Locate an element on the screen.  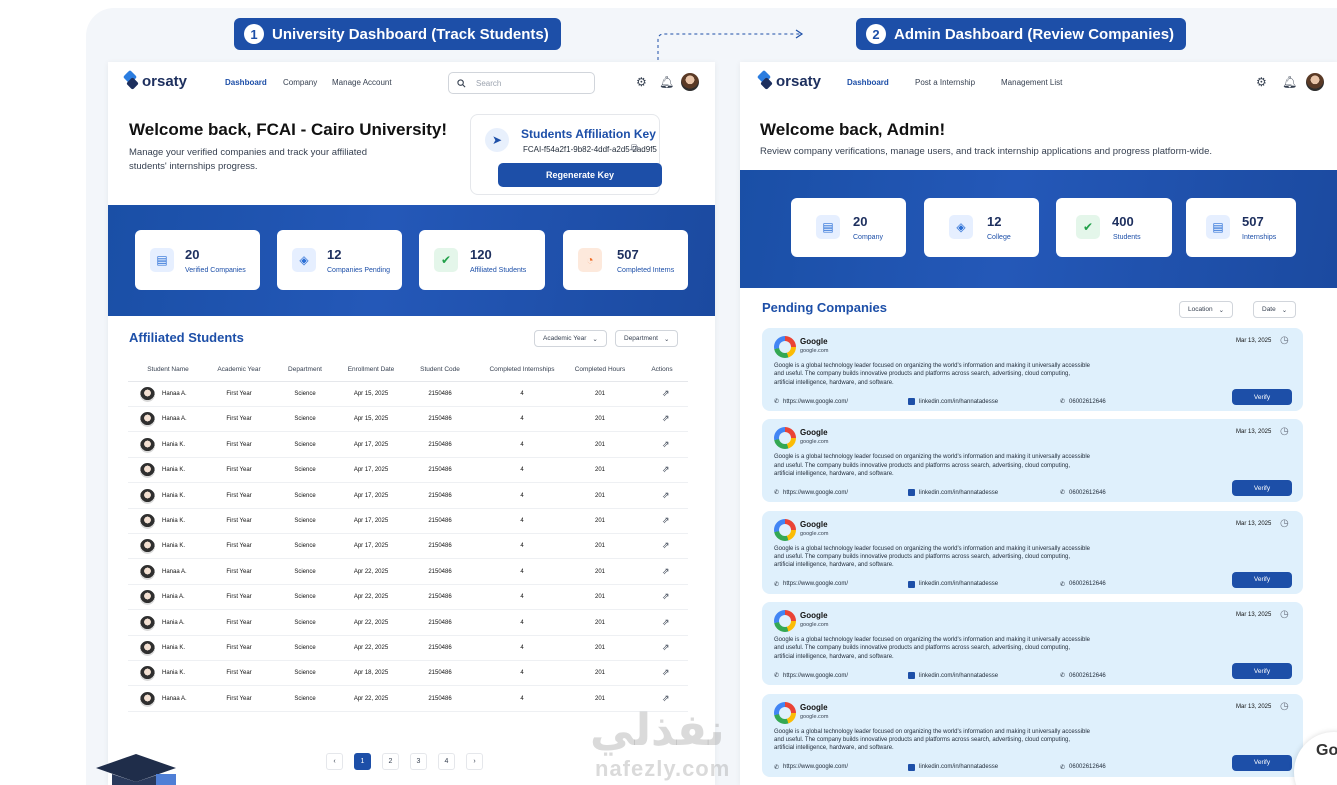
enrollment-date-cell: Apr 22, 2025 is located at coordinates (371, 648).